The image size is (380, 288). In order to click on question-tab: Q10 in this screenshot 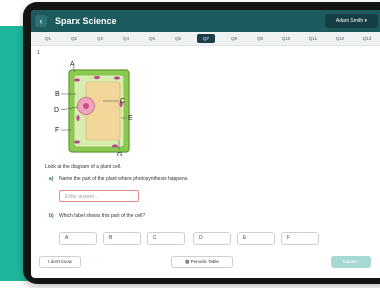, I will do `click(286, 38)`.